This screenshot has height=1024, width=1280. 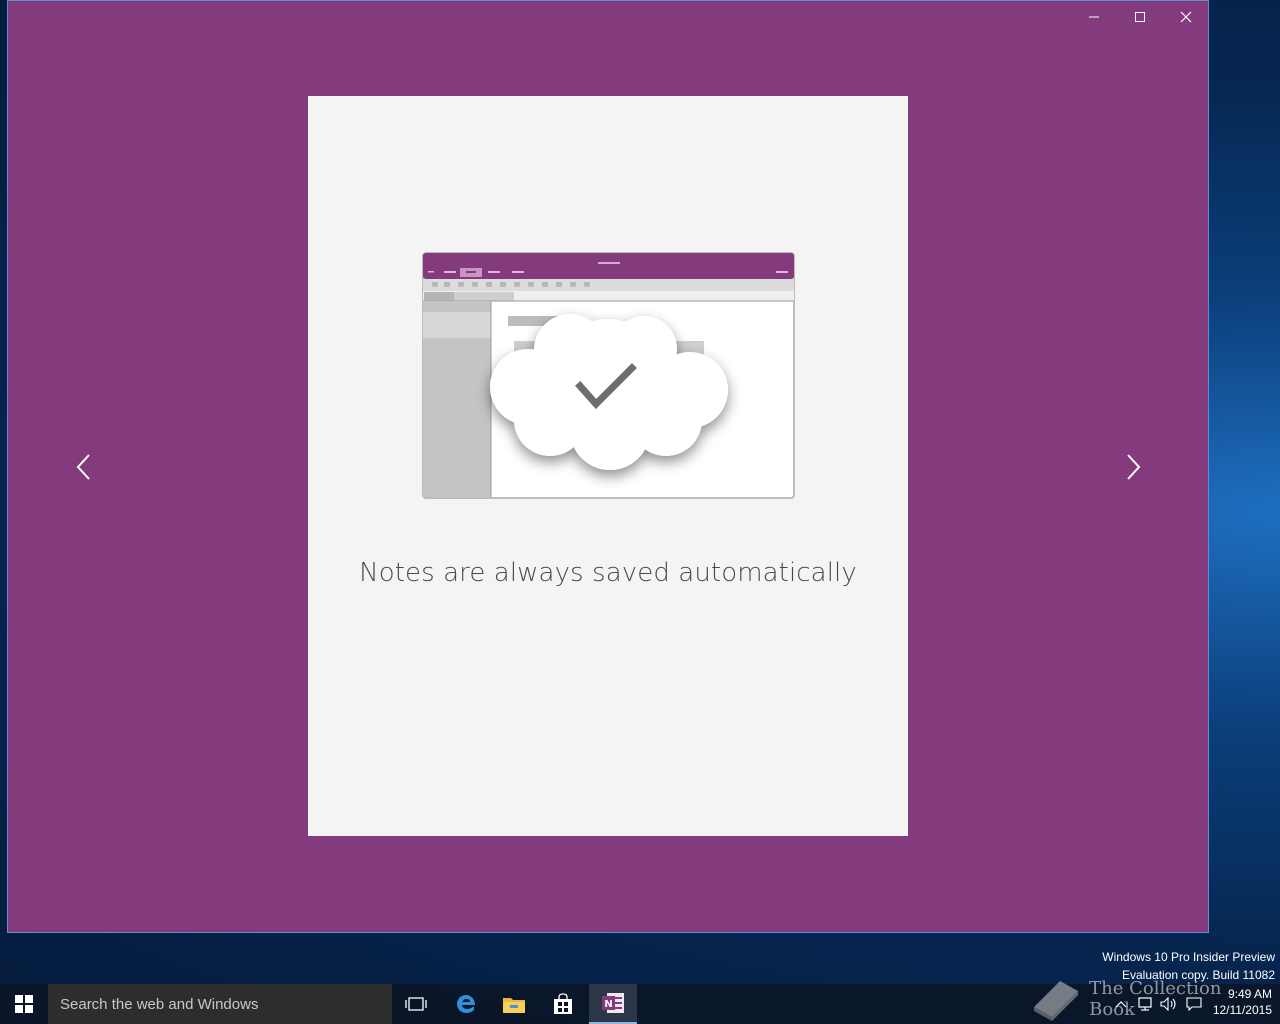 I want to click on chevron-left-icon, so click(x=83, y=467).